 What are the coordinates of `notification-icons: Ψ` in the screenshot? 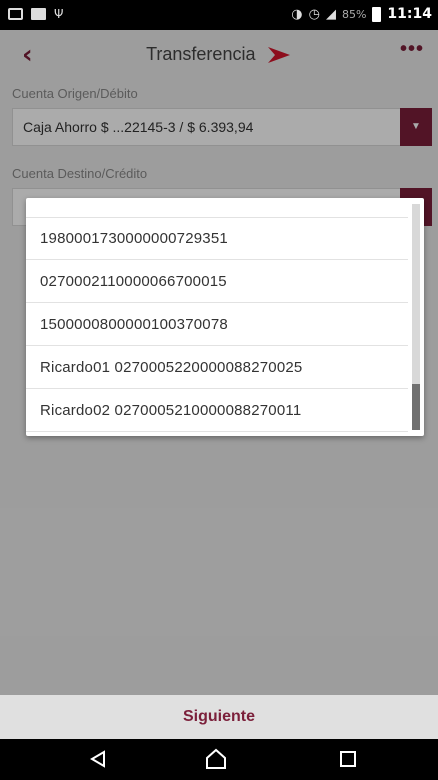 It's located at (35, 14).